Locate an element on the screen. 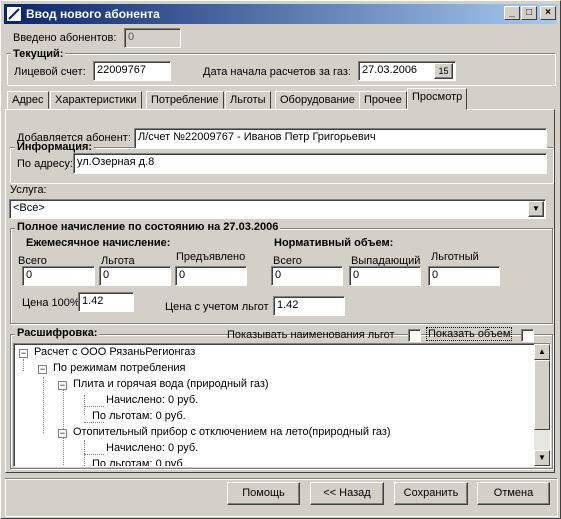  current-group-title: Текущий: is located at coordinates (38, 54).